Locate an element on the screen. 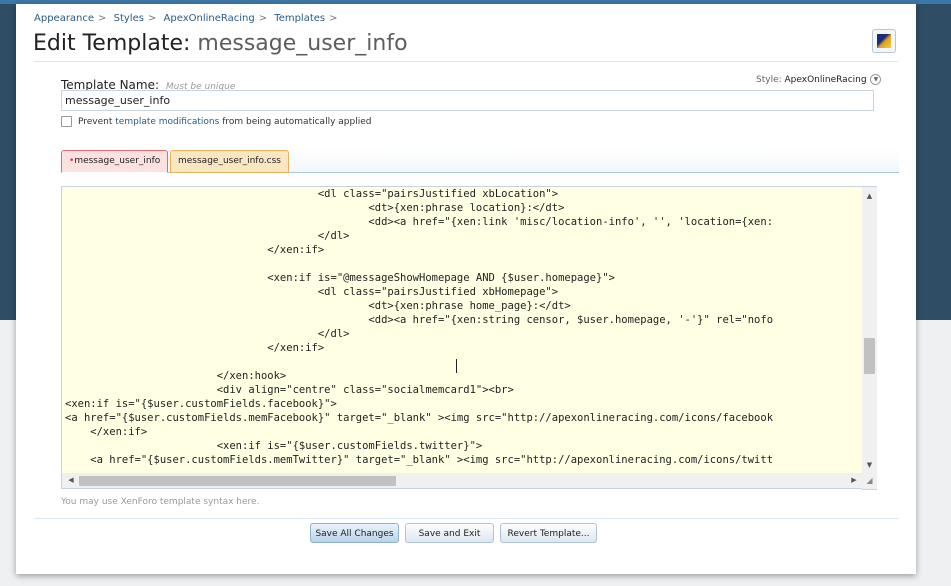 The height and width of the screenshot is (586, 951). style-selector: Style: ApexOnlineRacing ▼ is located at coordinates (819, 79).